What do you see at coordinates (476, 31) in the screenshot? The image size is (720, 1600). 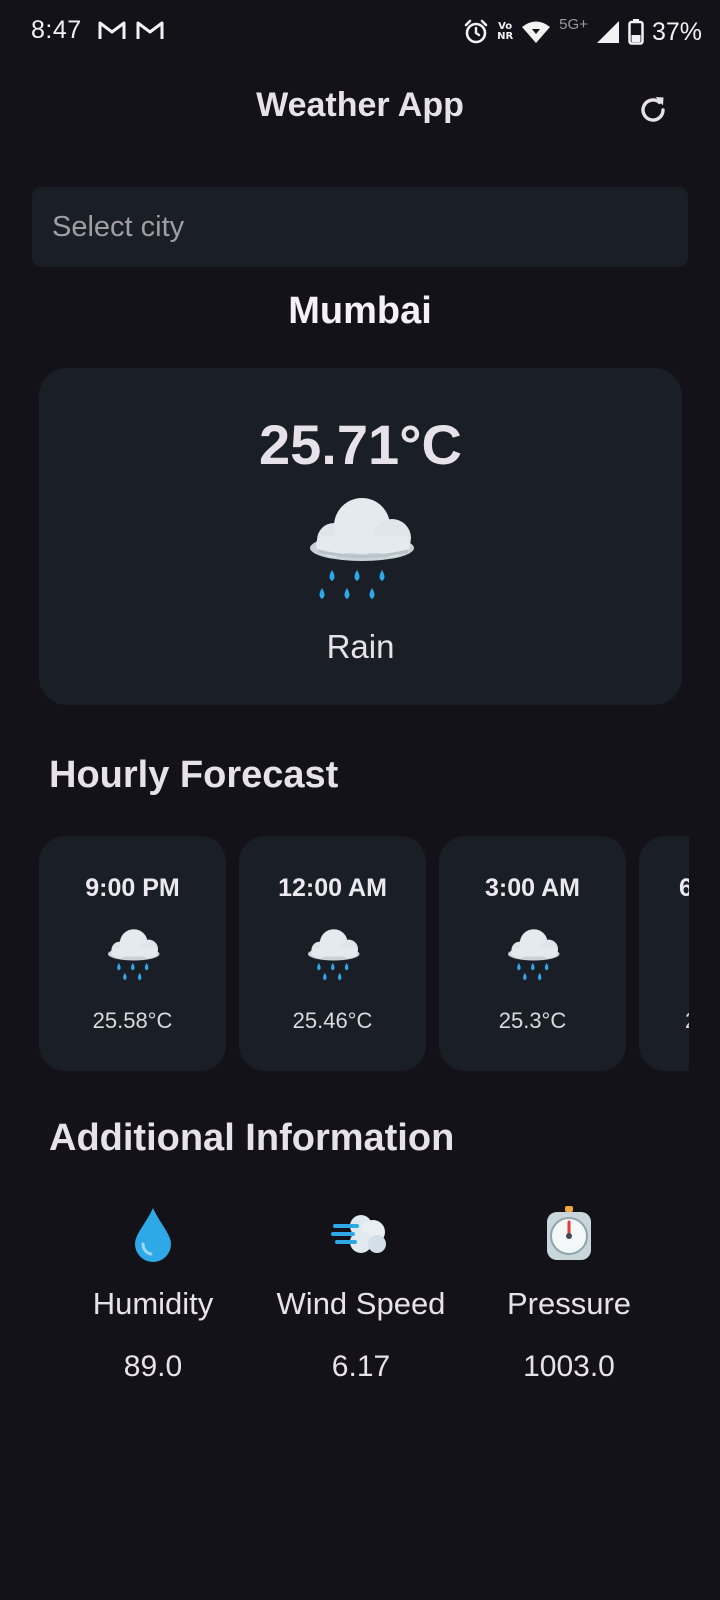 I see `alarm-icon` at bounding box center [476, 31].